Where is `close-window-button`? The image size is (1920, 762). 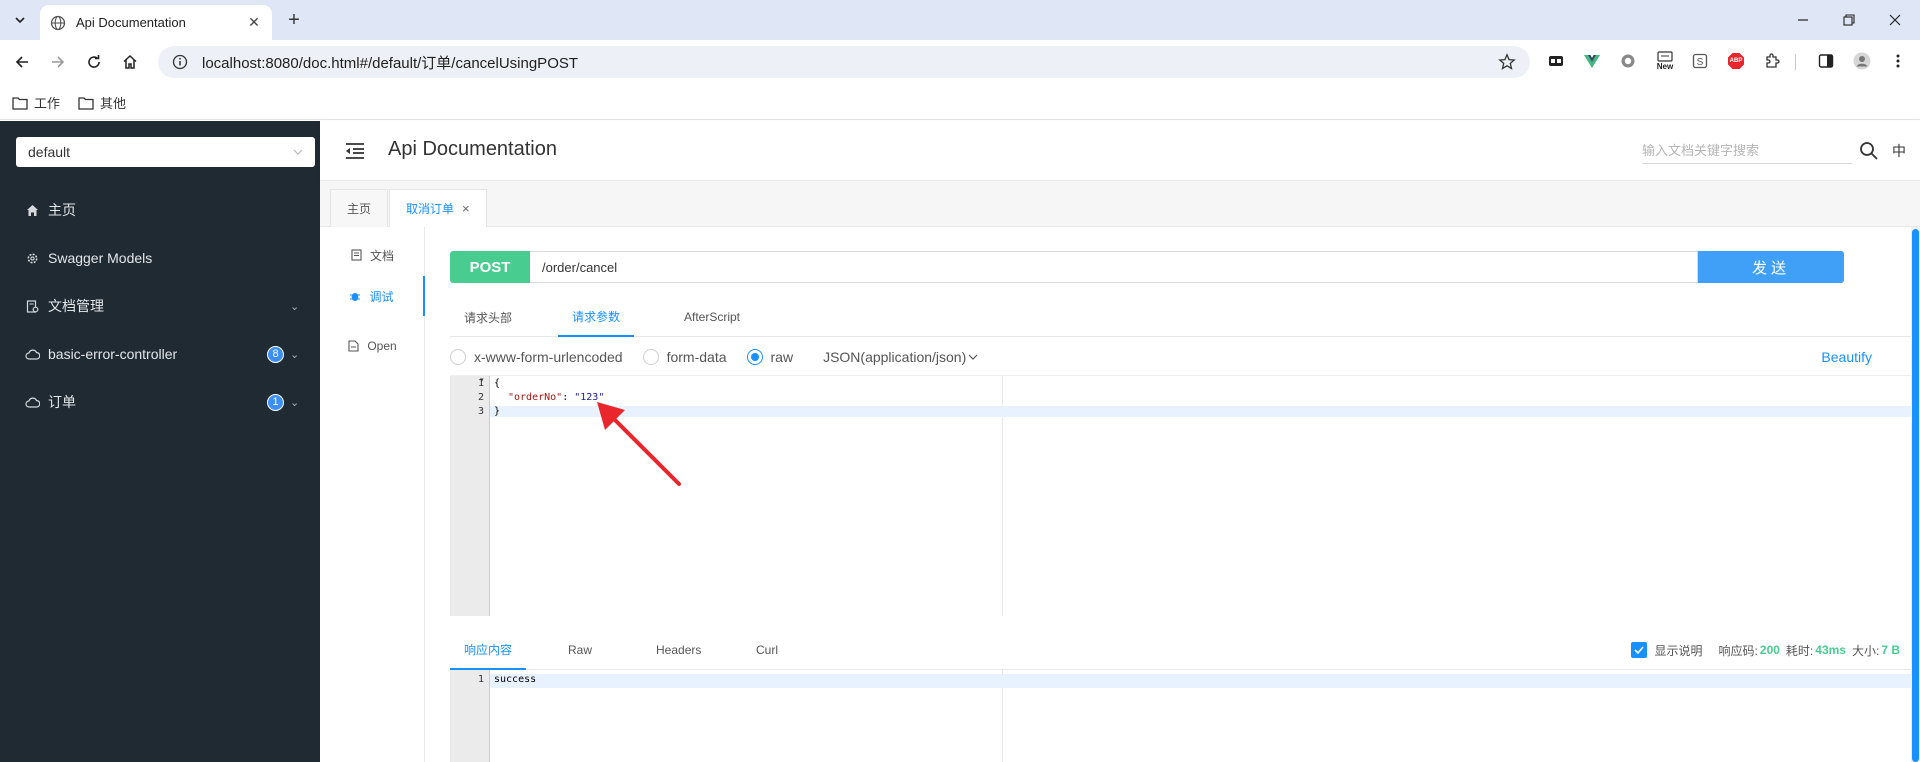 close-window-button is located at coordinates (1895, 20).